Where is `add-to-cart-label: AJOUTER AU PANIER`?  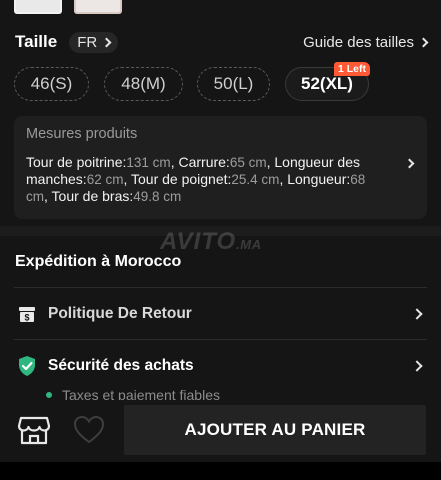
add-to-cart-label: AJOUTER AU PANIER is located at coordinates (275, 429).